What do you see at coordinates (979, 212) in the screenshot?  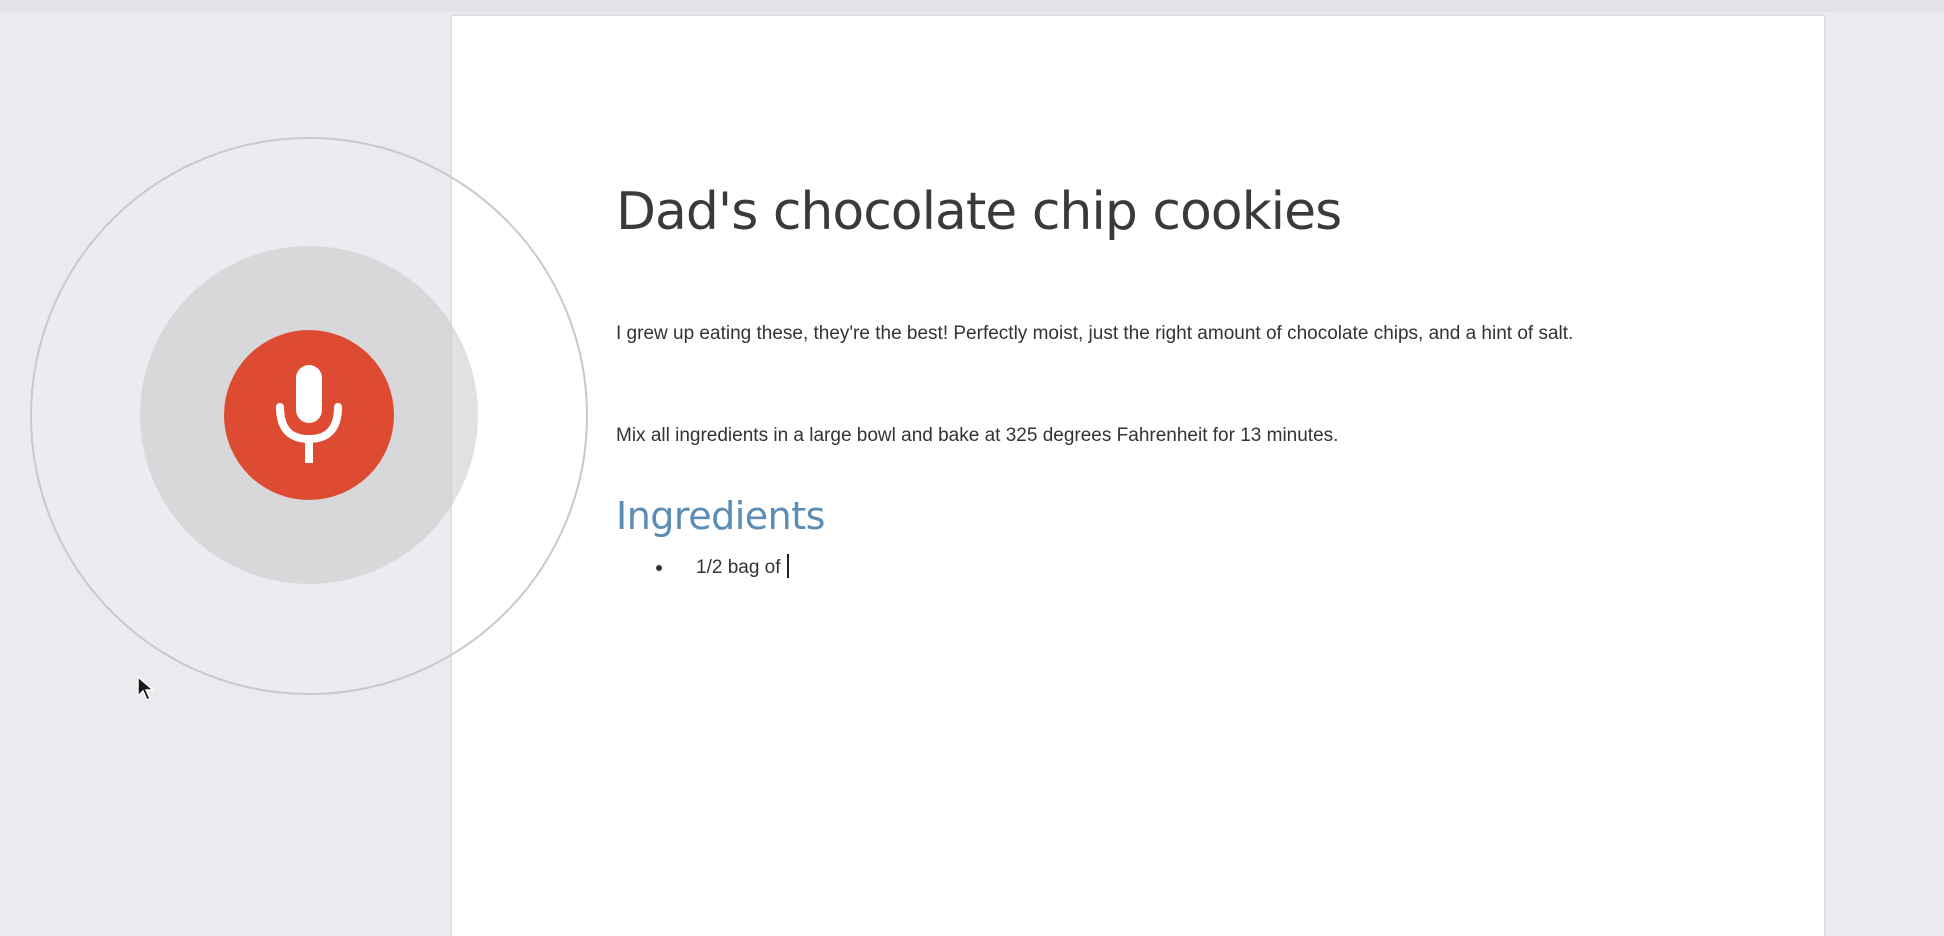 I see `document-title: Dad's chocolate chip cookies` at bounding box center [979, 212].